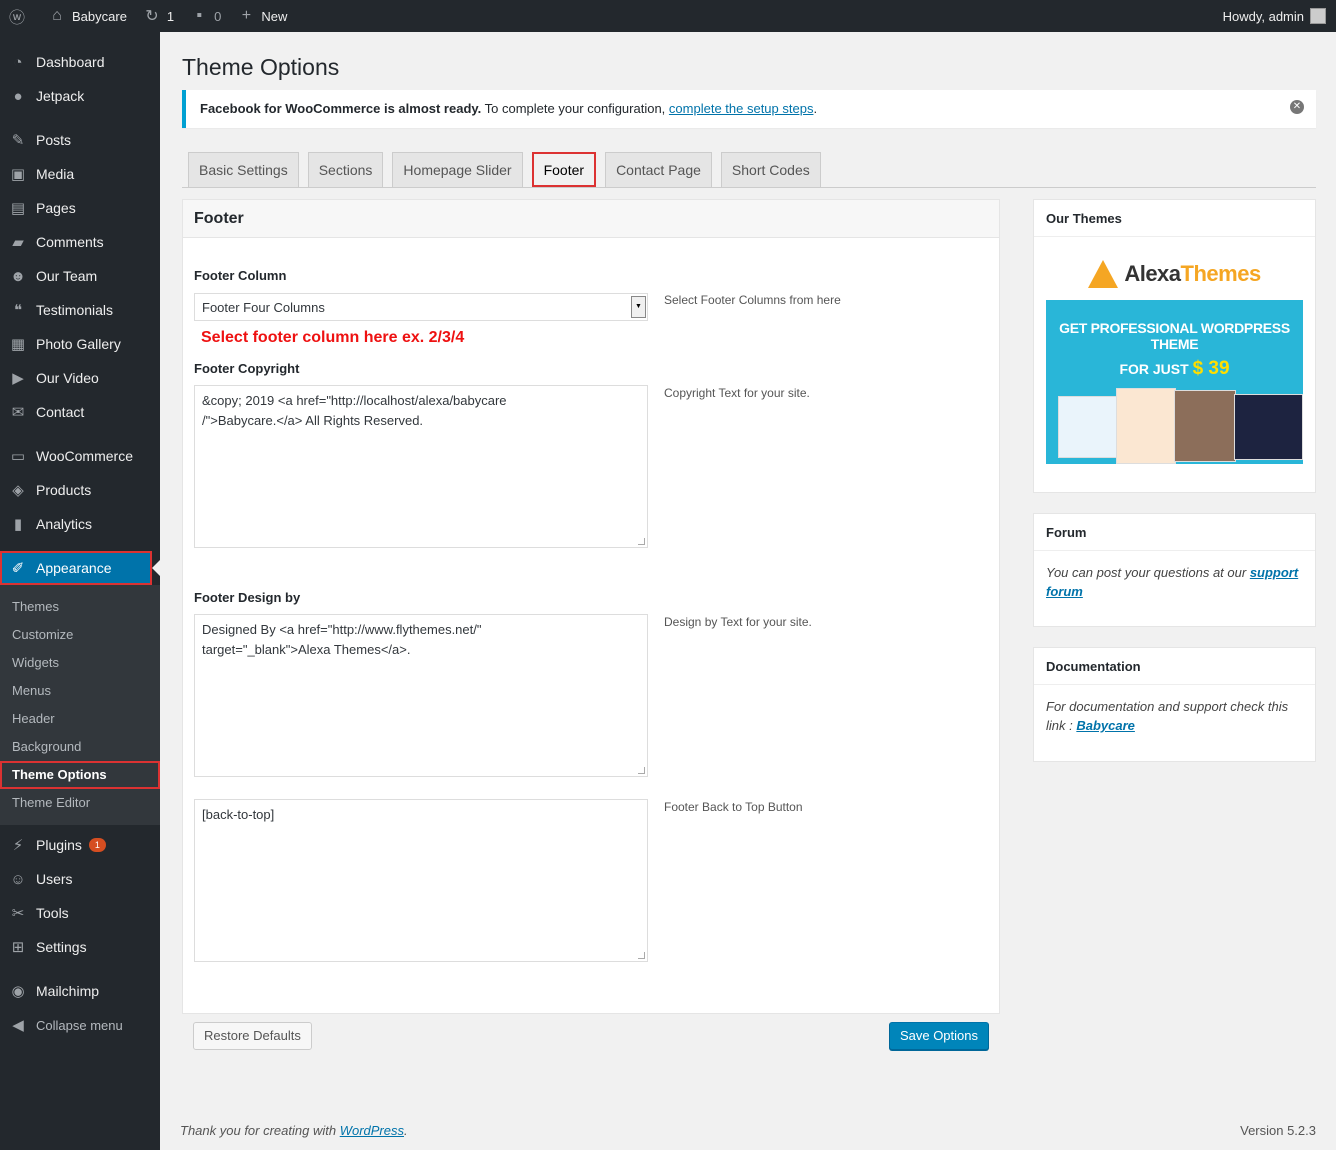 The image size is (1336, 1150). Describe the element at coordinates (80, 62) in the screenshot. I see `sidebar-item-dashboard: ◔ Dashboard` at that location.